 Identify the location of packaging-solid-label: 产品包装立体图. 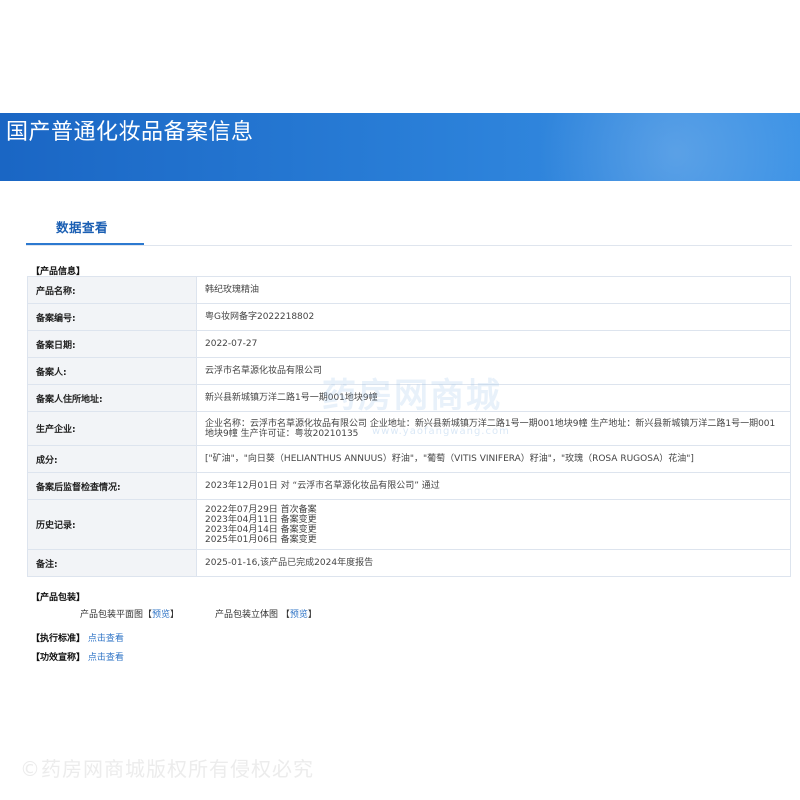
(247, 615).